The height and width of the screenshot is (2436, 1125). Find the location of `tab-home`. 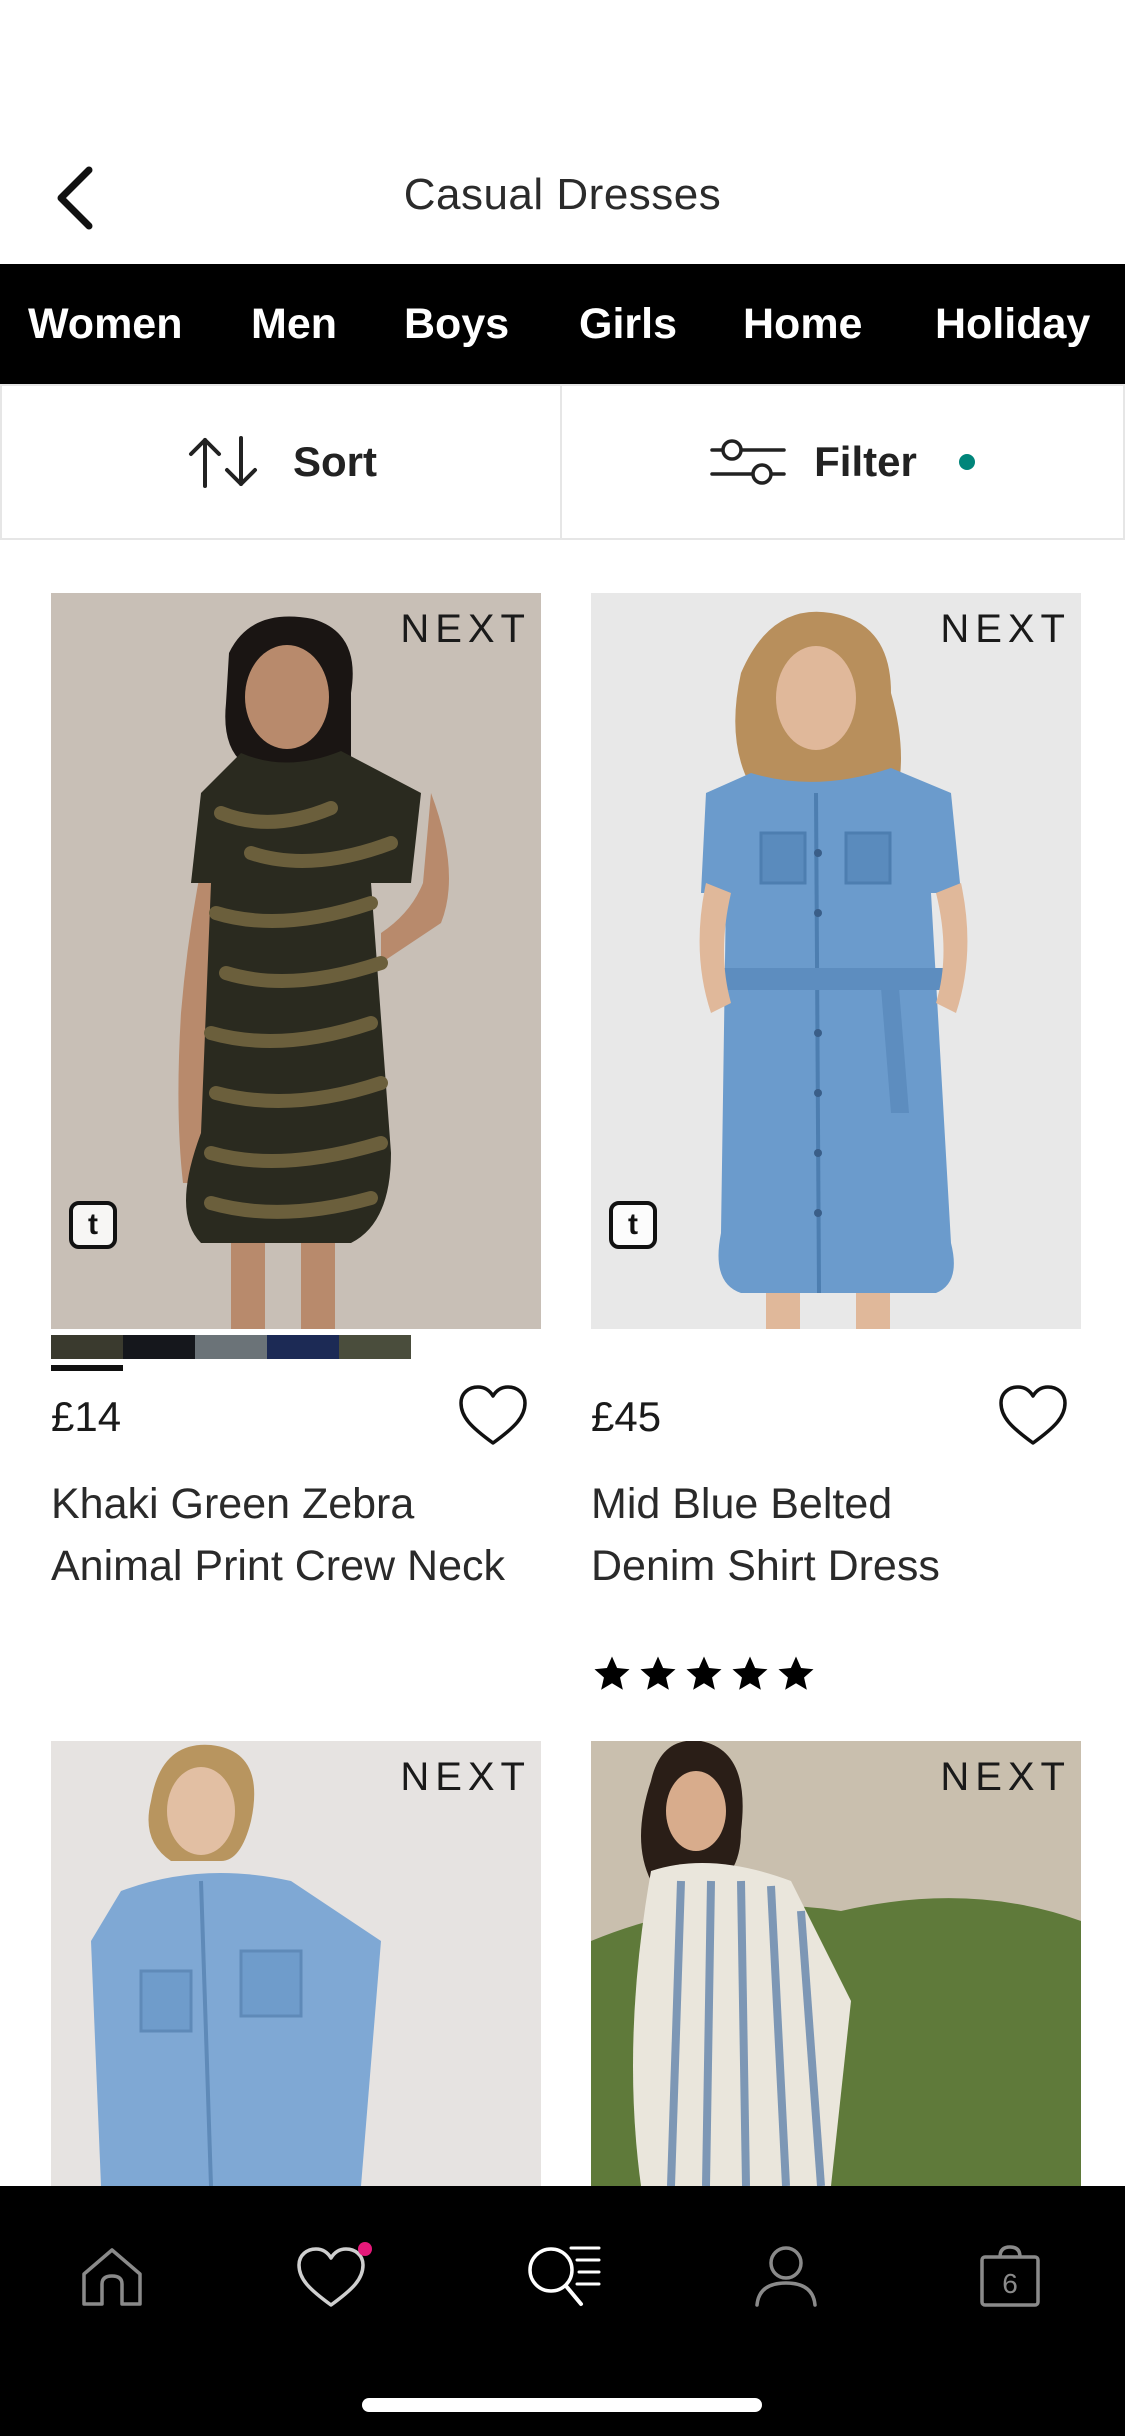

tab-home is located at coordinates (112, 2276).